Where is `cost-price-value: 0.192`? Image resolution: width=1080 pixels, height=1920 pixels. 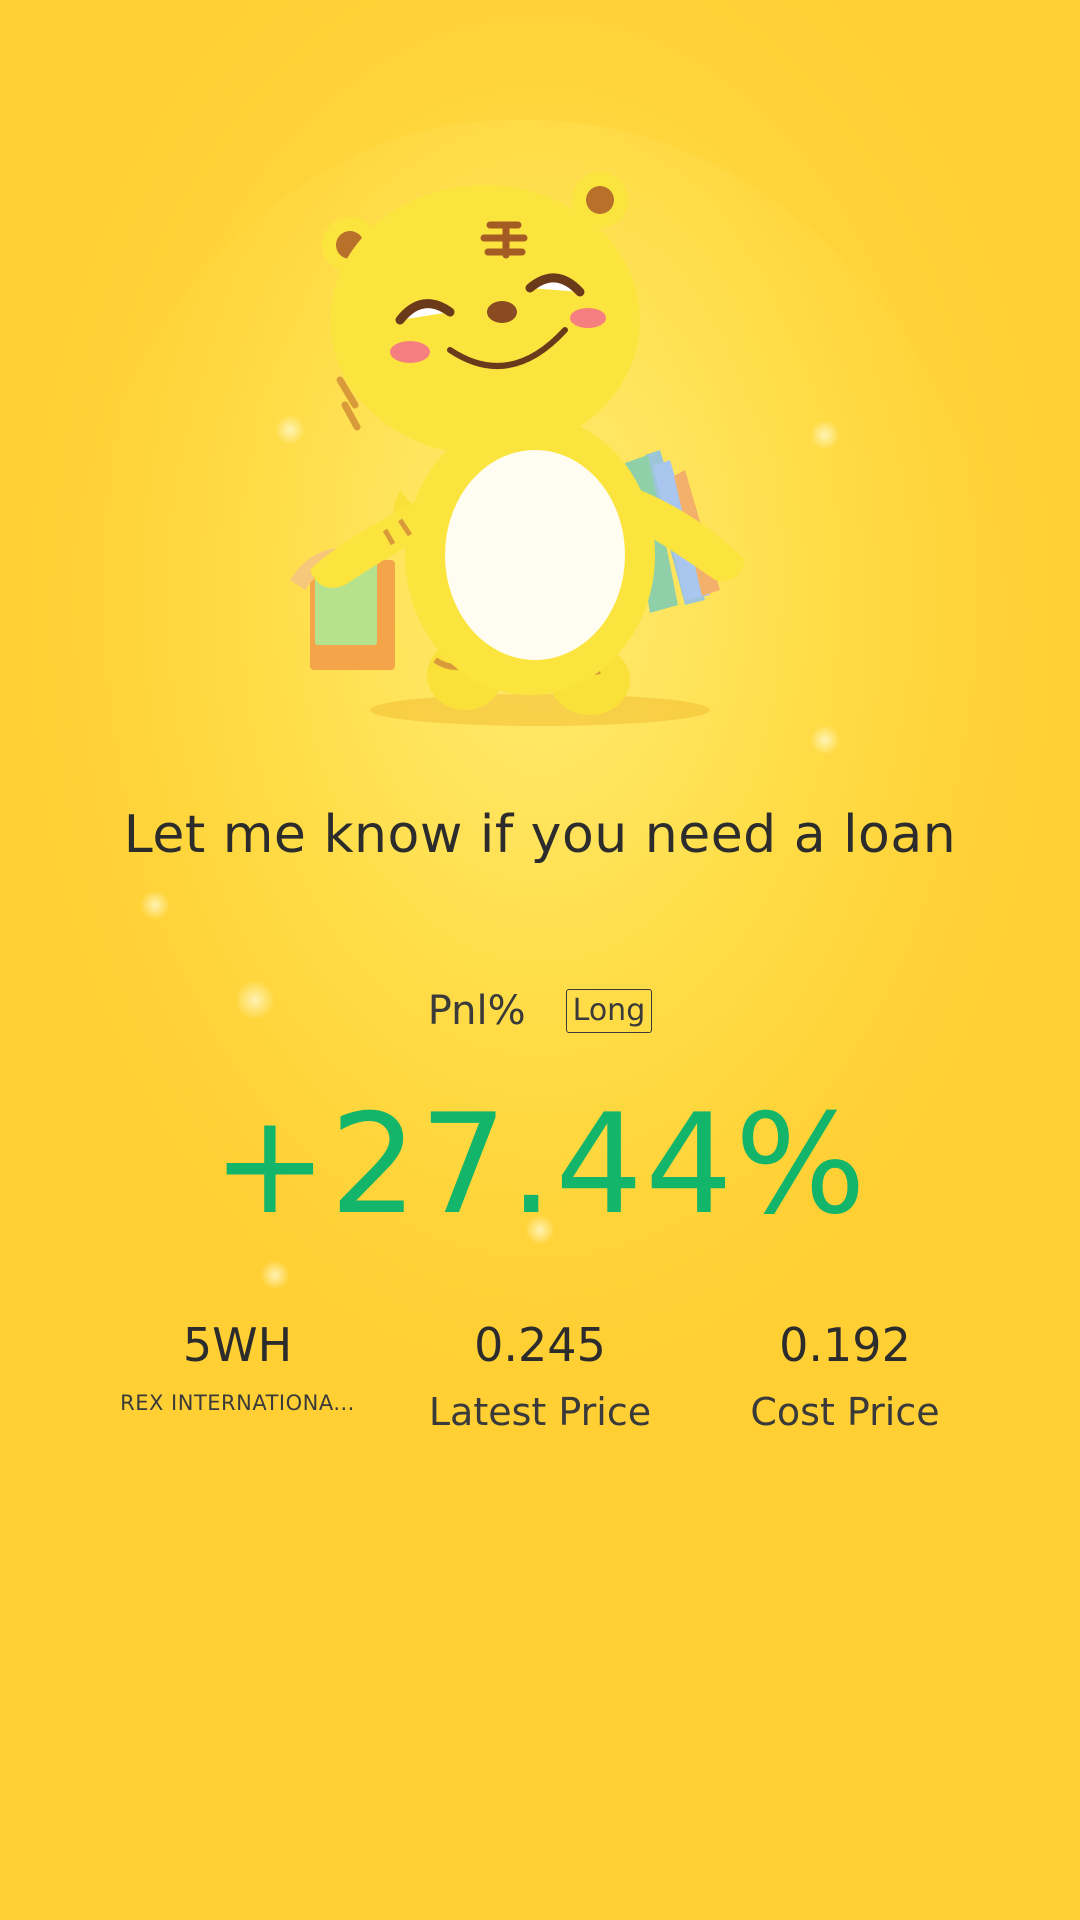
cost-price-value: 0.192 is located at coordinates (845, 1345).